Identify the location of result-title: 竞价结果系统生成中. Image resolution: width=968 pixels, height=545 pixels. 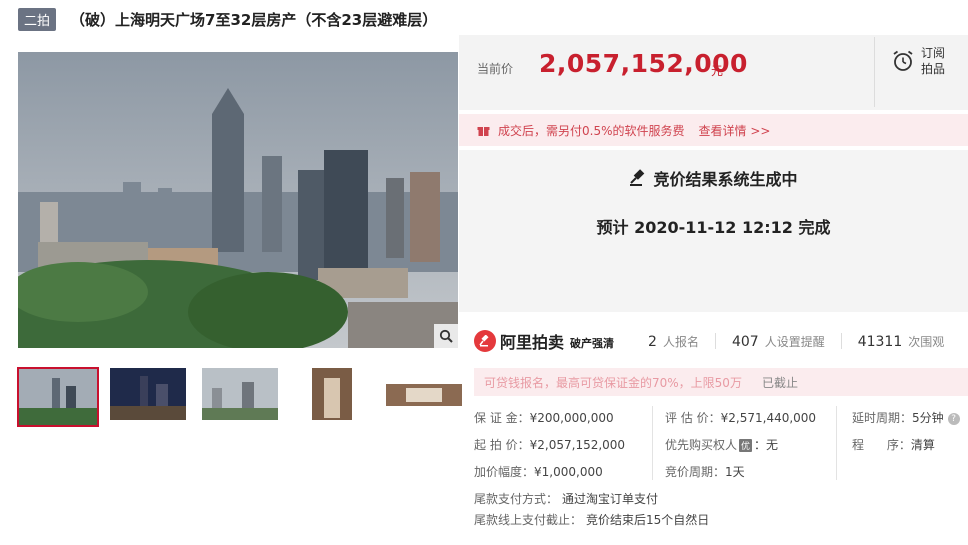
(725, 179).